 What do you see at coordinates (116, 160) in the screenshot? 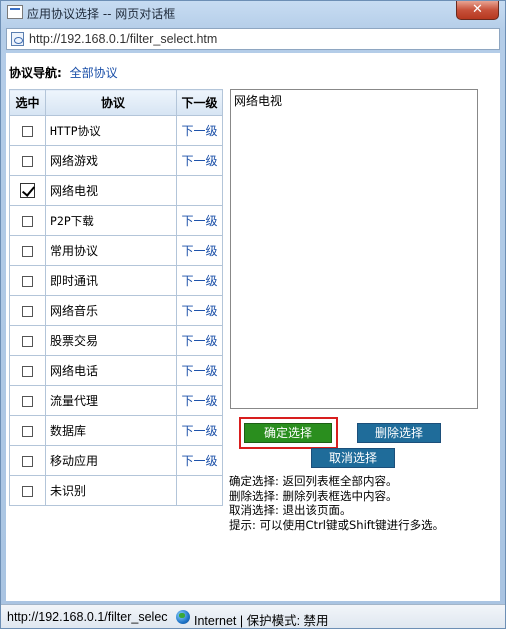
I see `table-row: 网络游戏 下一级` at bounding box center [116, 160].